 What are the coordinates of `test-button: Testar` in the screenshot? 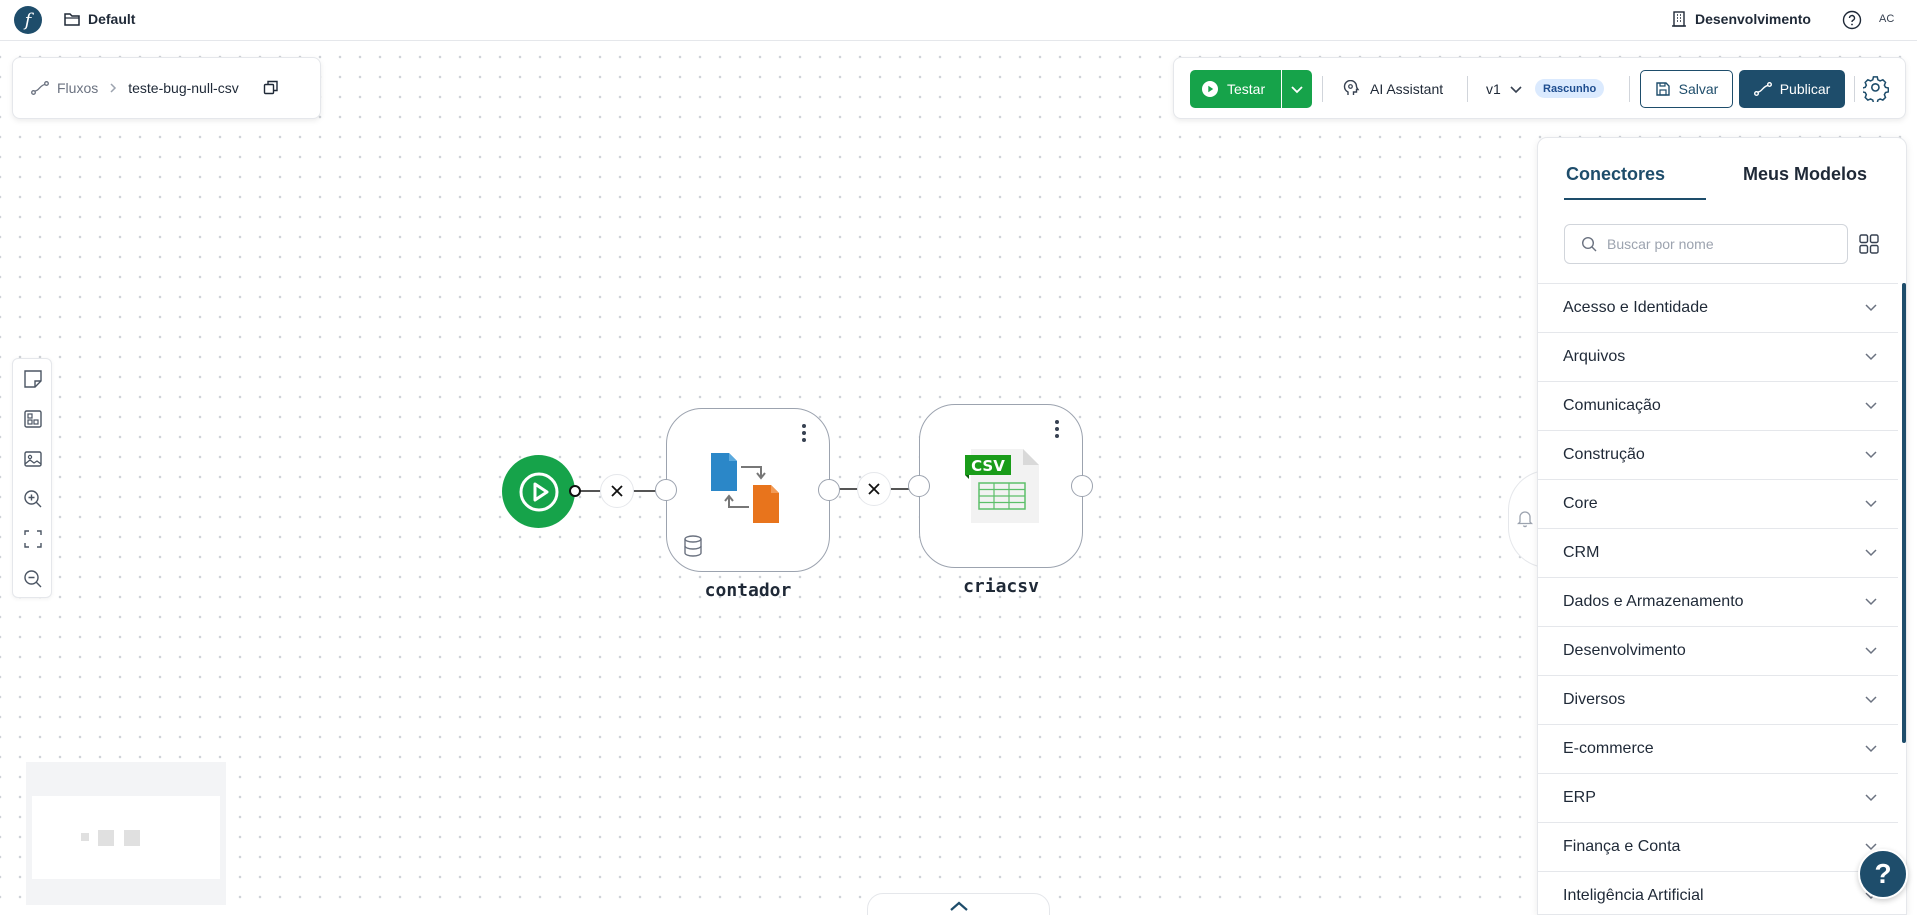 It's located at (1235, 89).